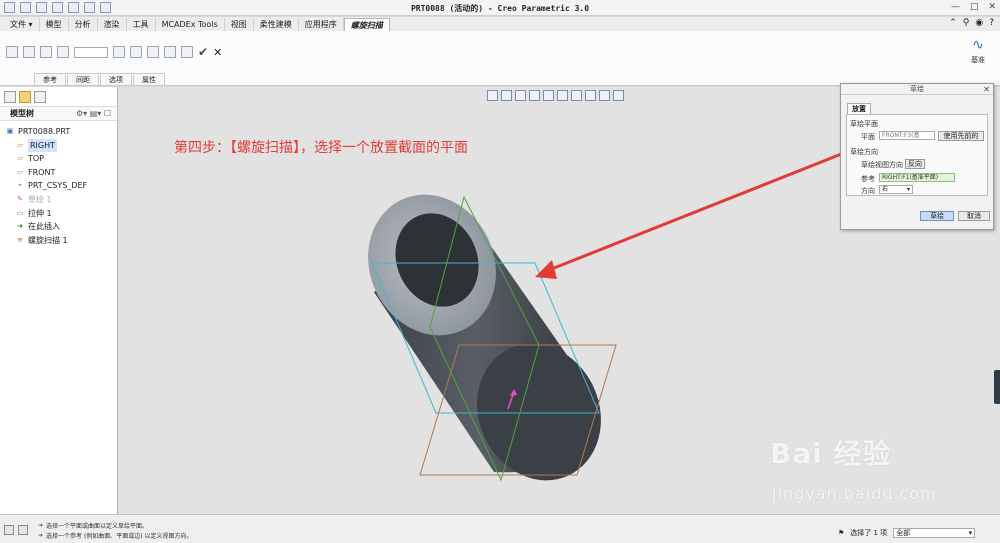  Describe the element at coordinates (40, 199) in the screenshot. I see `tree-item-label: 草绘 1` at that location.